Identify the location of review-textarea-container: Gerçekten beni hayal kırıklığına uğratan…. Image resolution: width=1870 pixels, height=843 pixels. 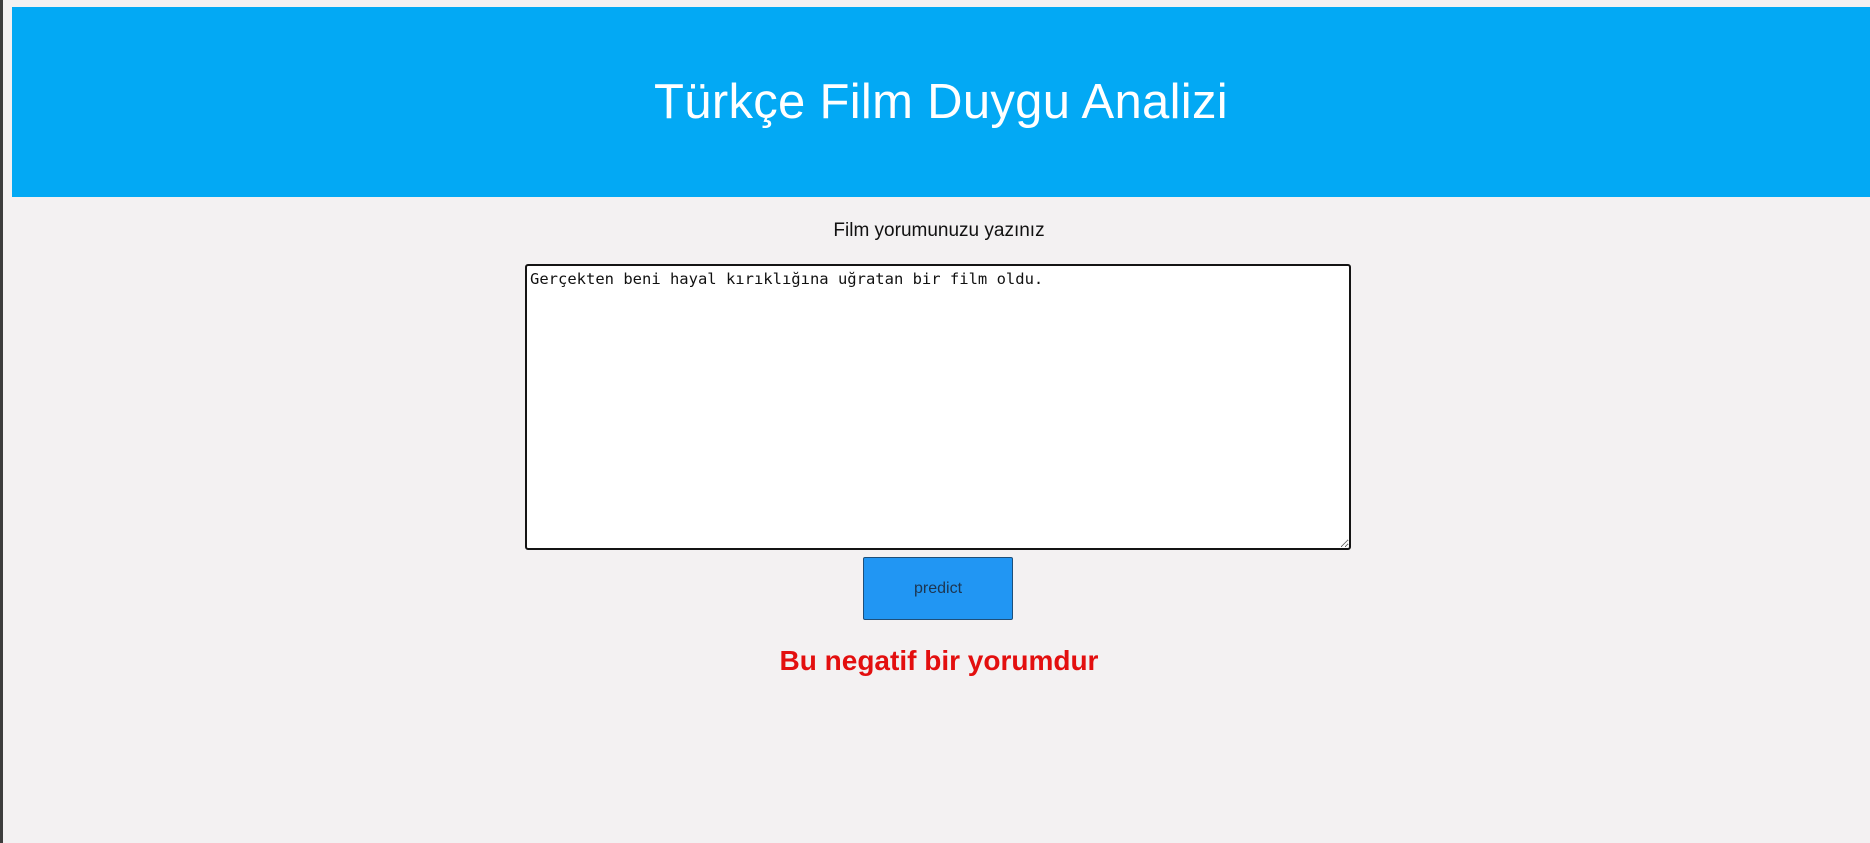
(938, 407).